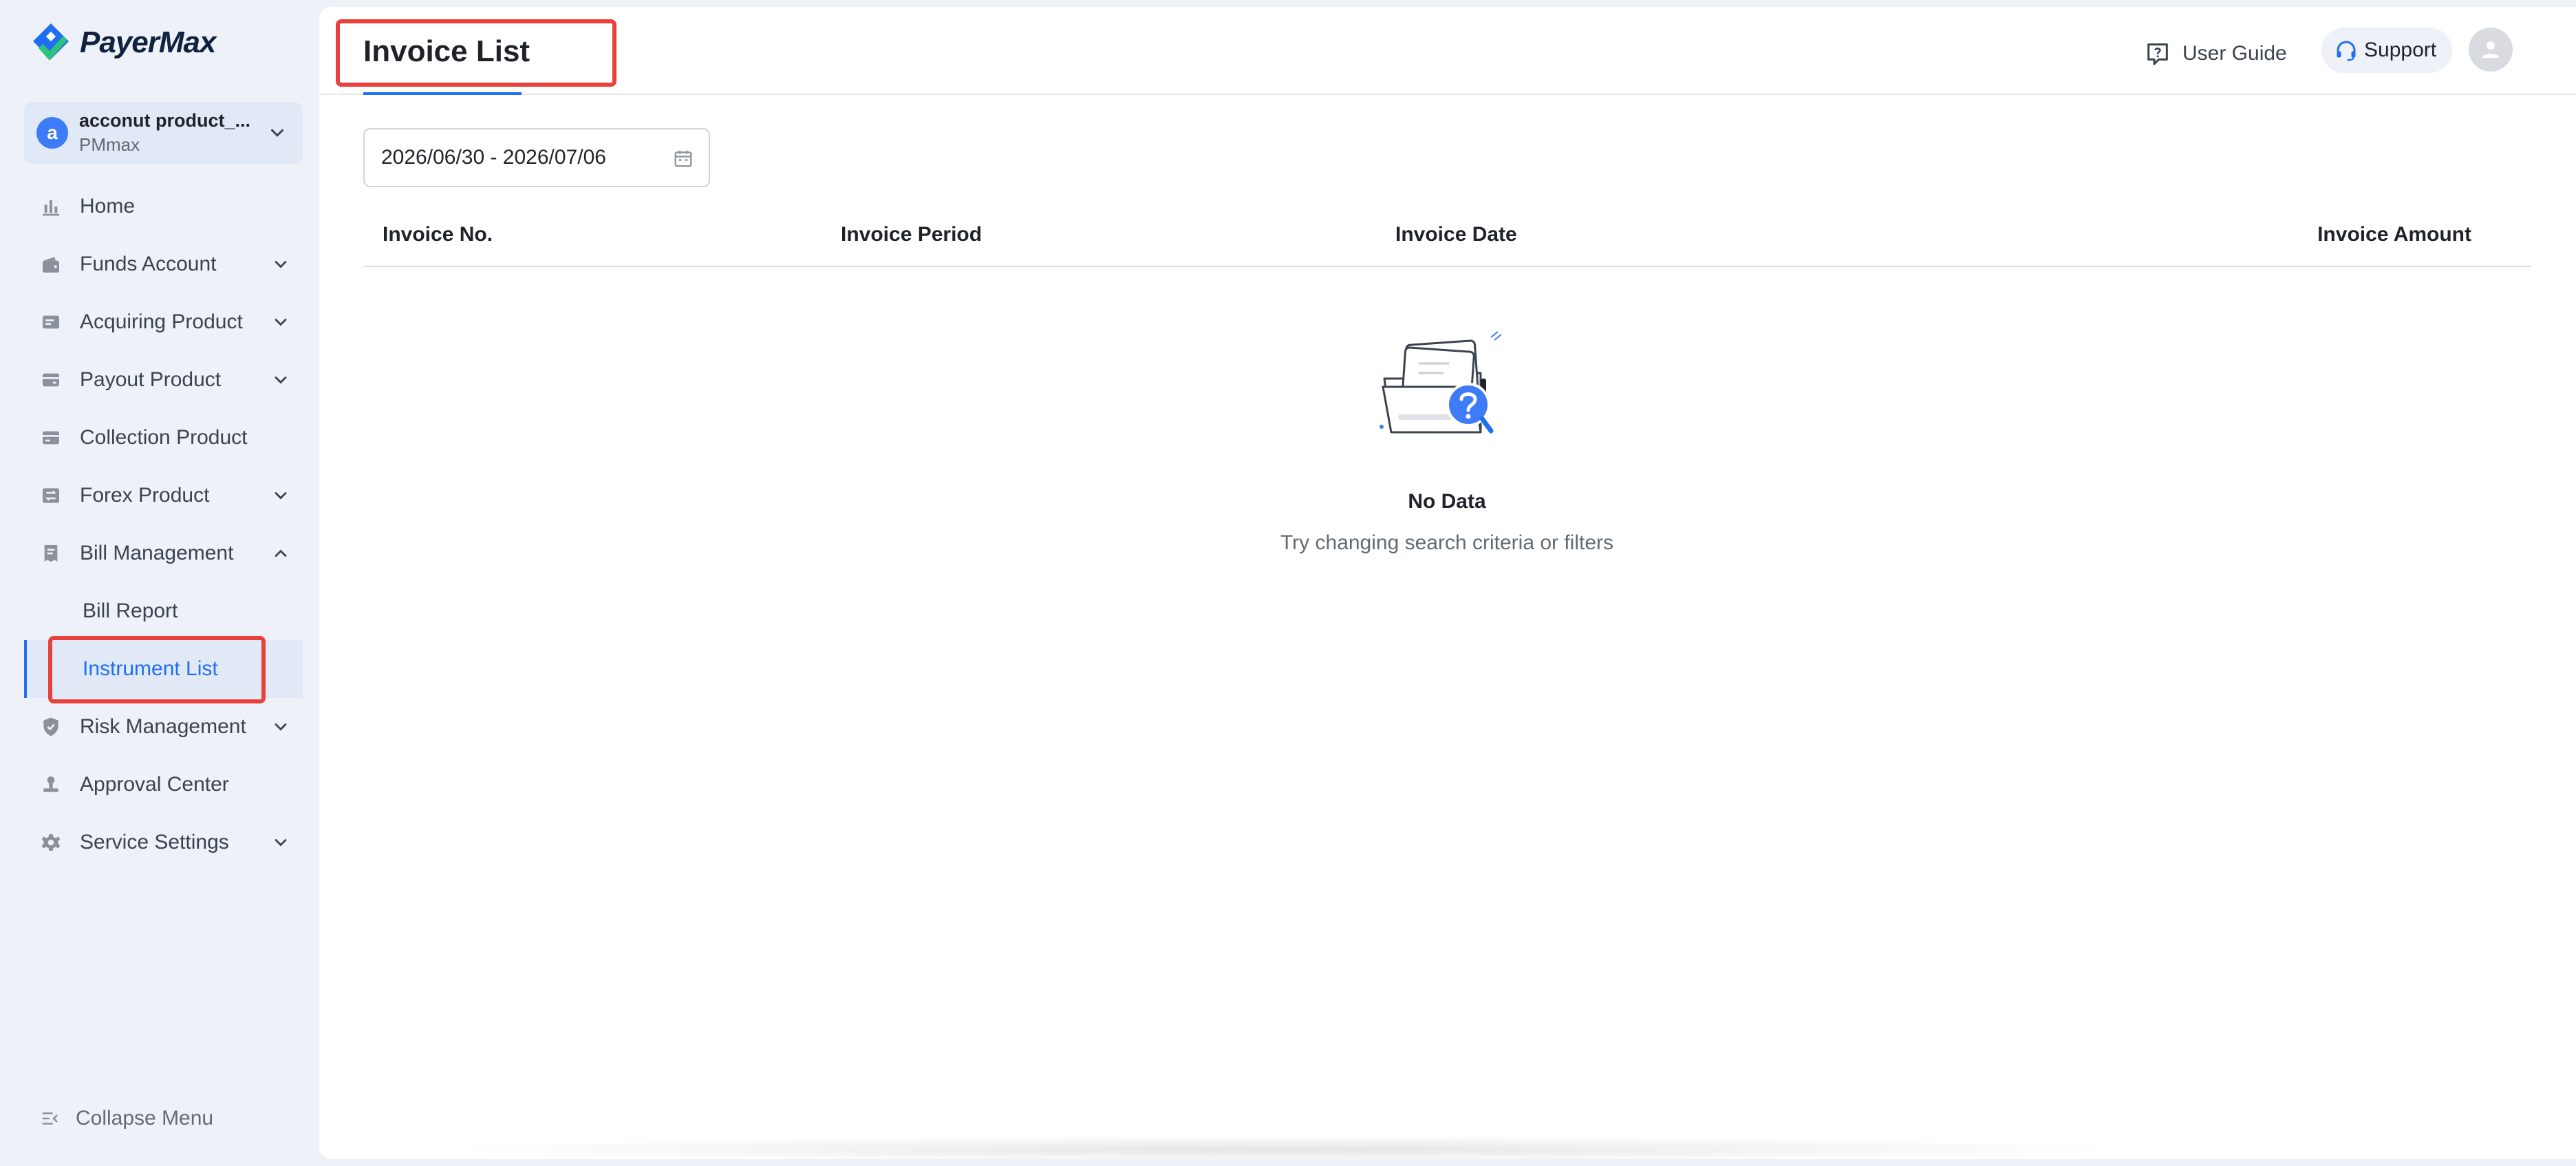 The height and width of the screenshot is (1166, 2576). Describe the element at coordinates (51, 726) in the screenshot. I see `shield-icon` at that location.